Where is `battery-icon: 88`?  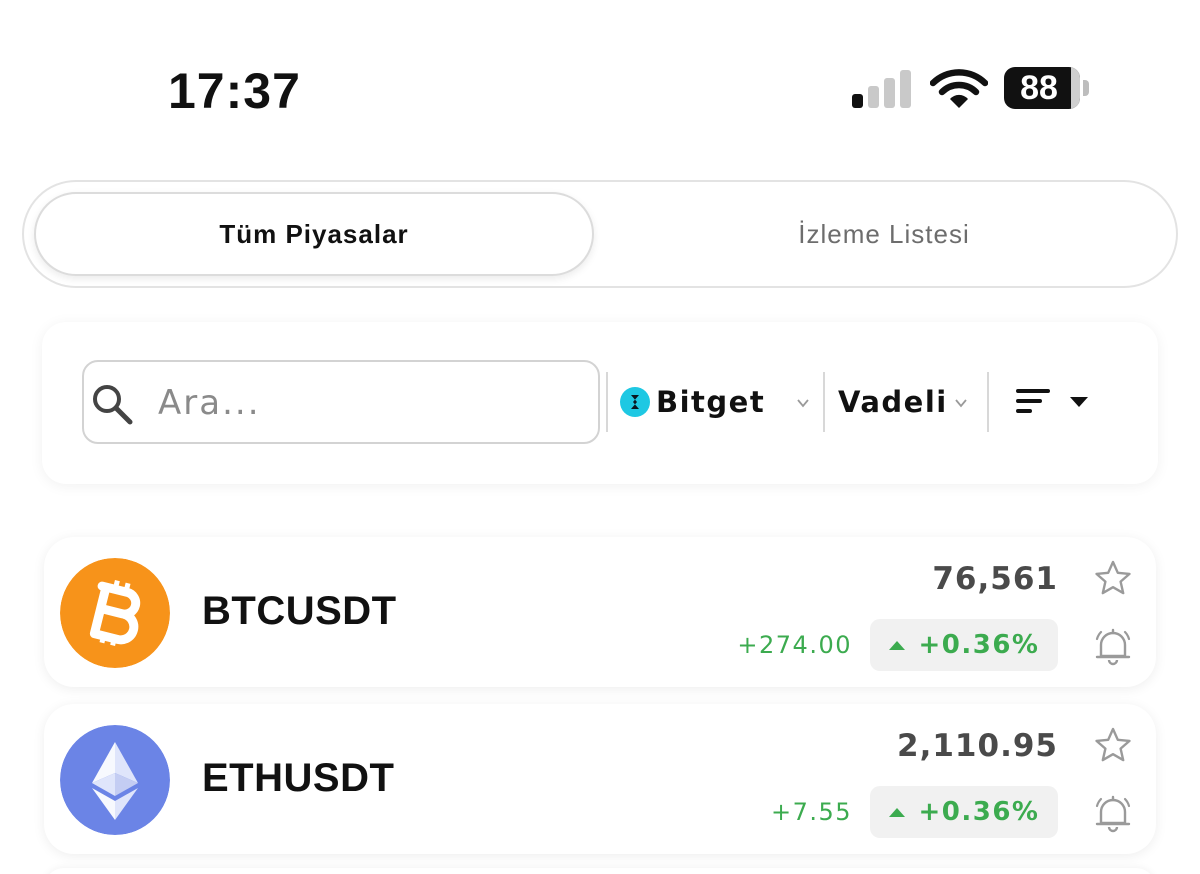
battery-icon: 88 is located at coordinates (1047, 88).